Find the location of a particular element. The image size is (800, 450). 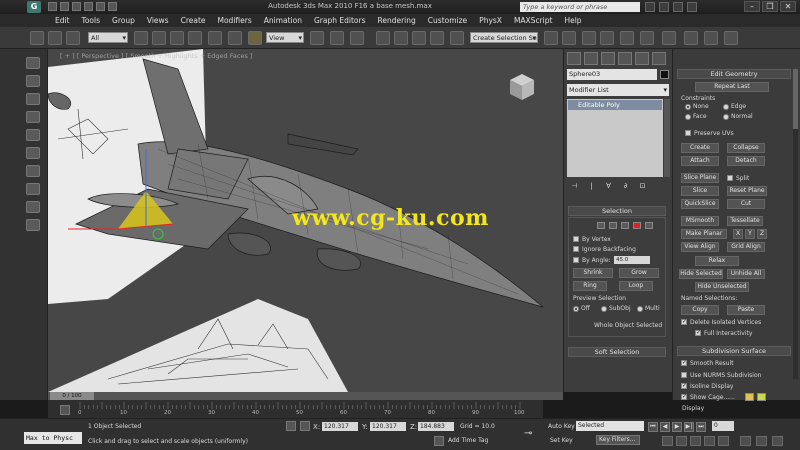

maxscript-listener-input: Max to Physc is located at coordinates (53, 438).